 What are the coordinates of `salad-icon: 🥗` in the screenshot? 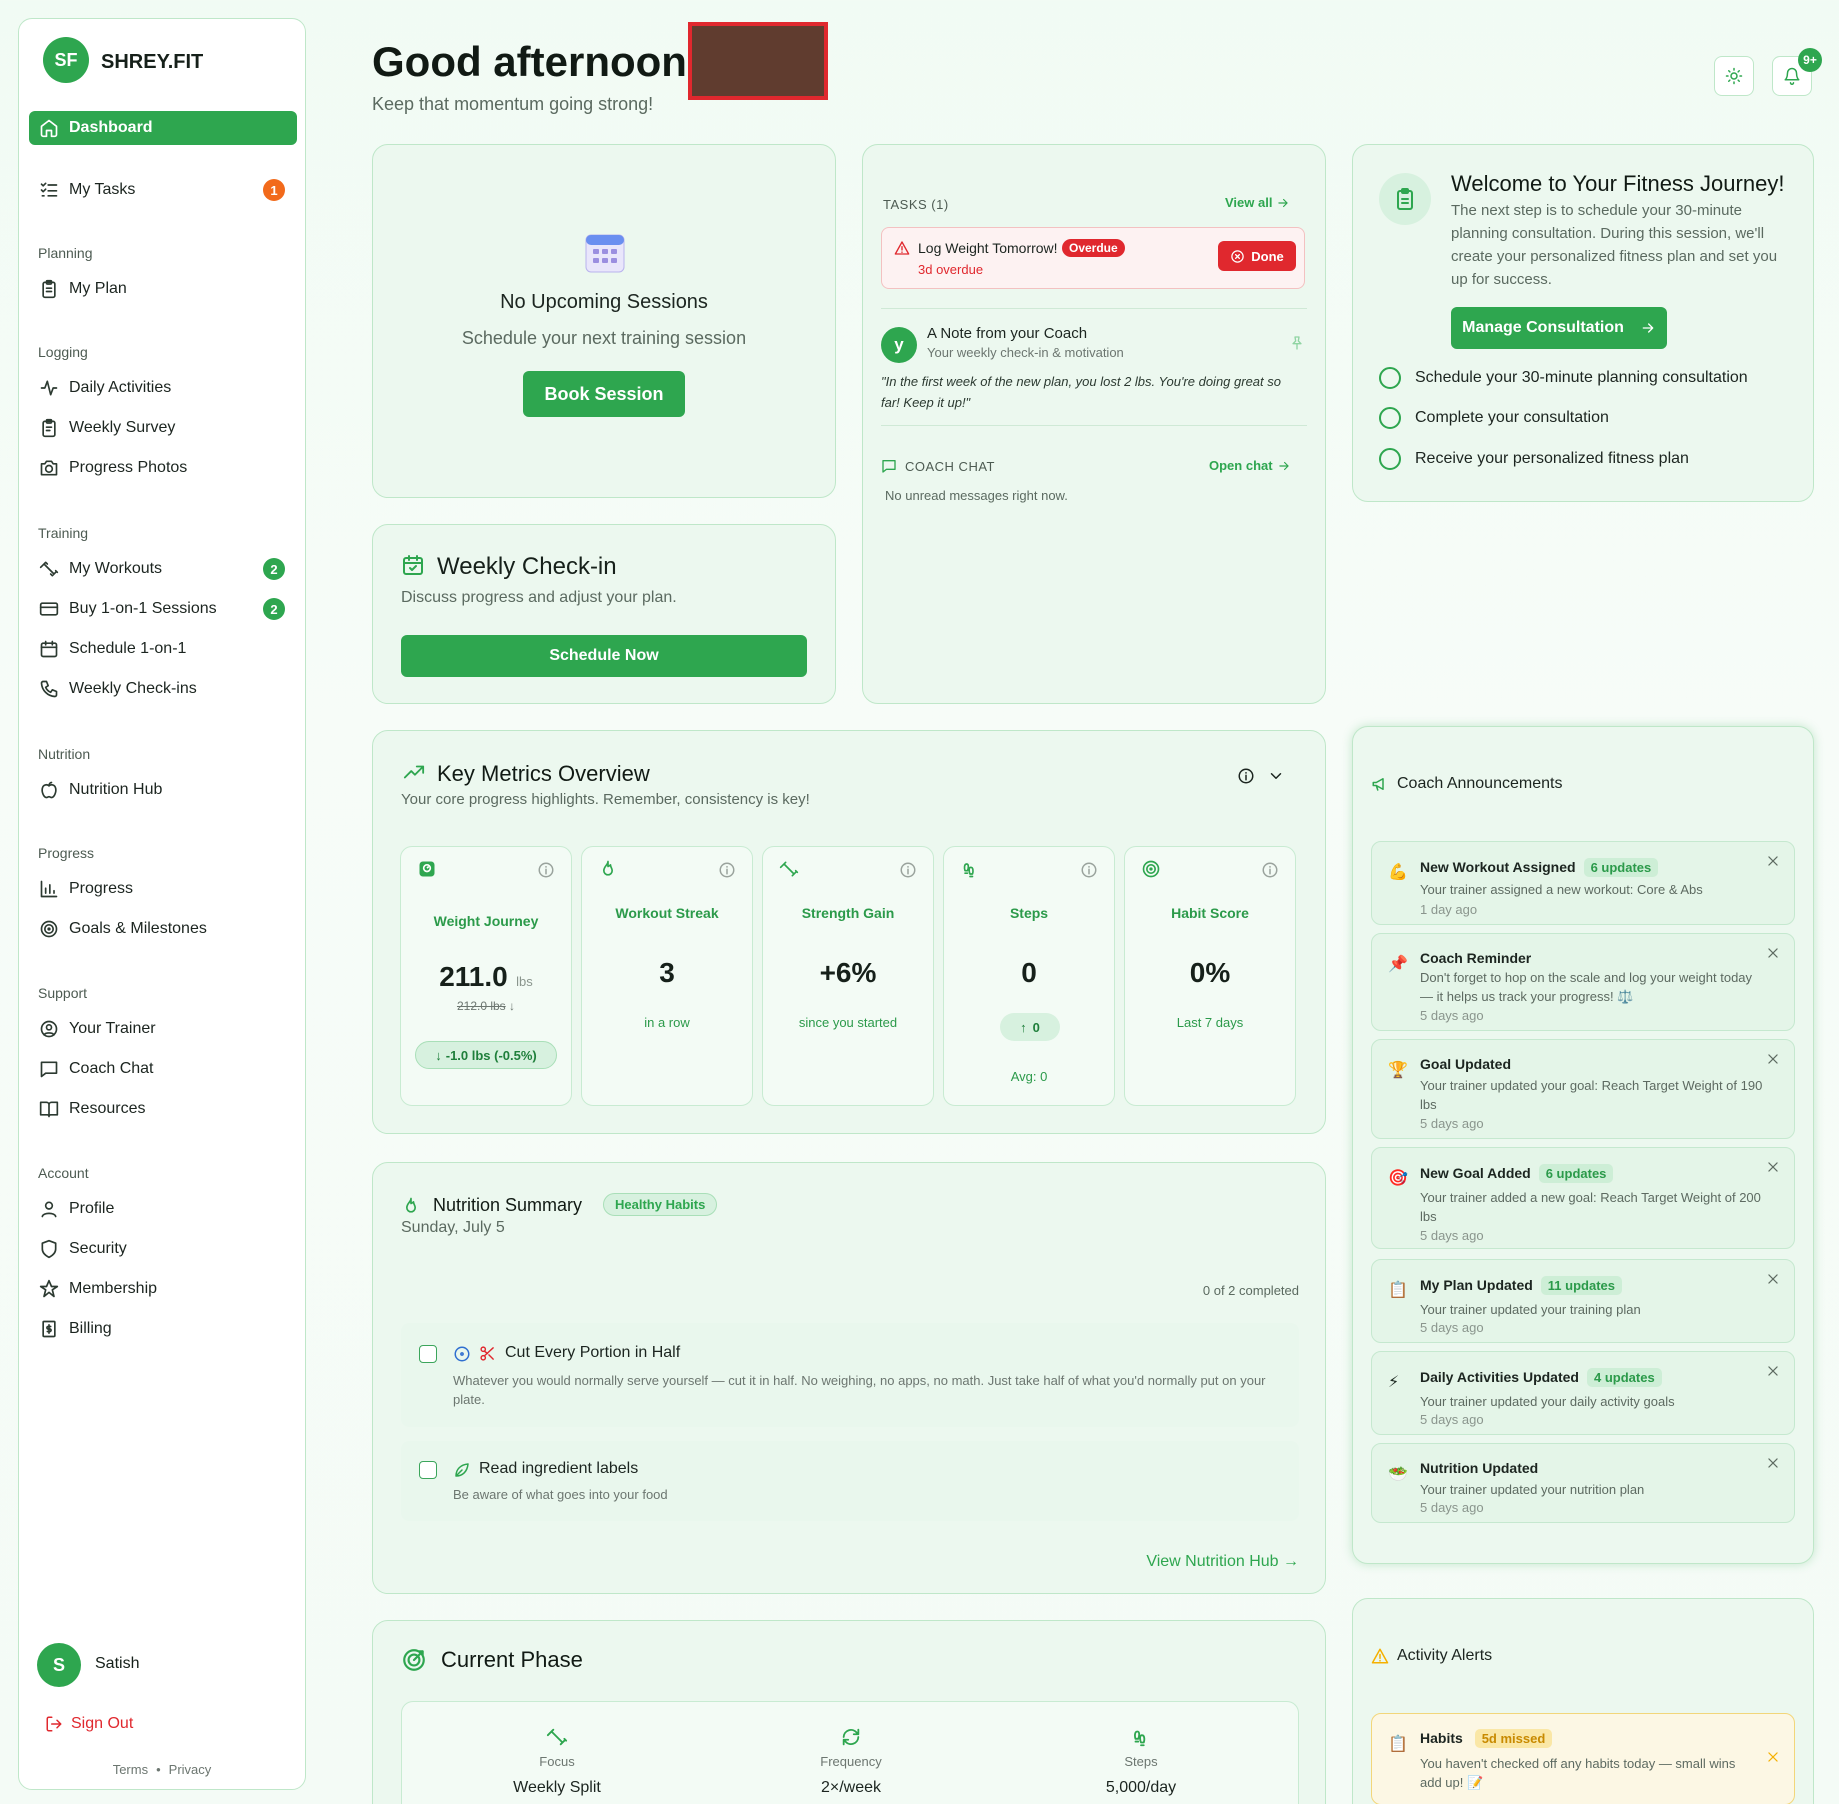 It's located at (1398, 1474).